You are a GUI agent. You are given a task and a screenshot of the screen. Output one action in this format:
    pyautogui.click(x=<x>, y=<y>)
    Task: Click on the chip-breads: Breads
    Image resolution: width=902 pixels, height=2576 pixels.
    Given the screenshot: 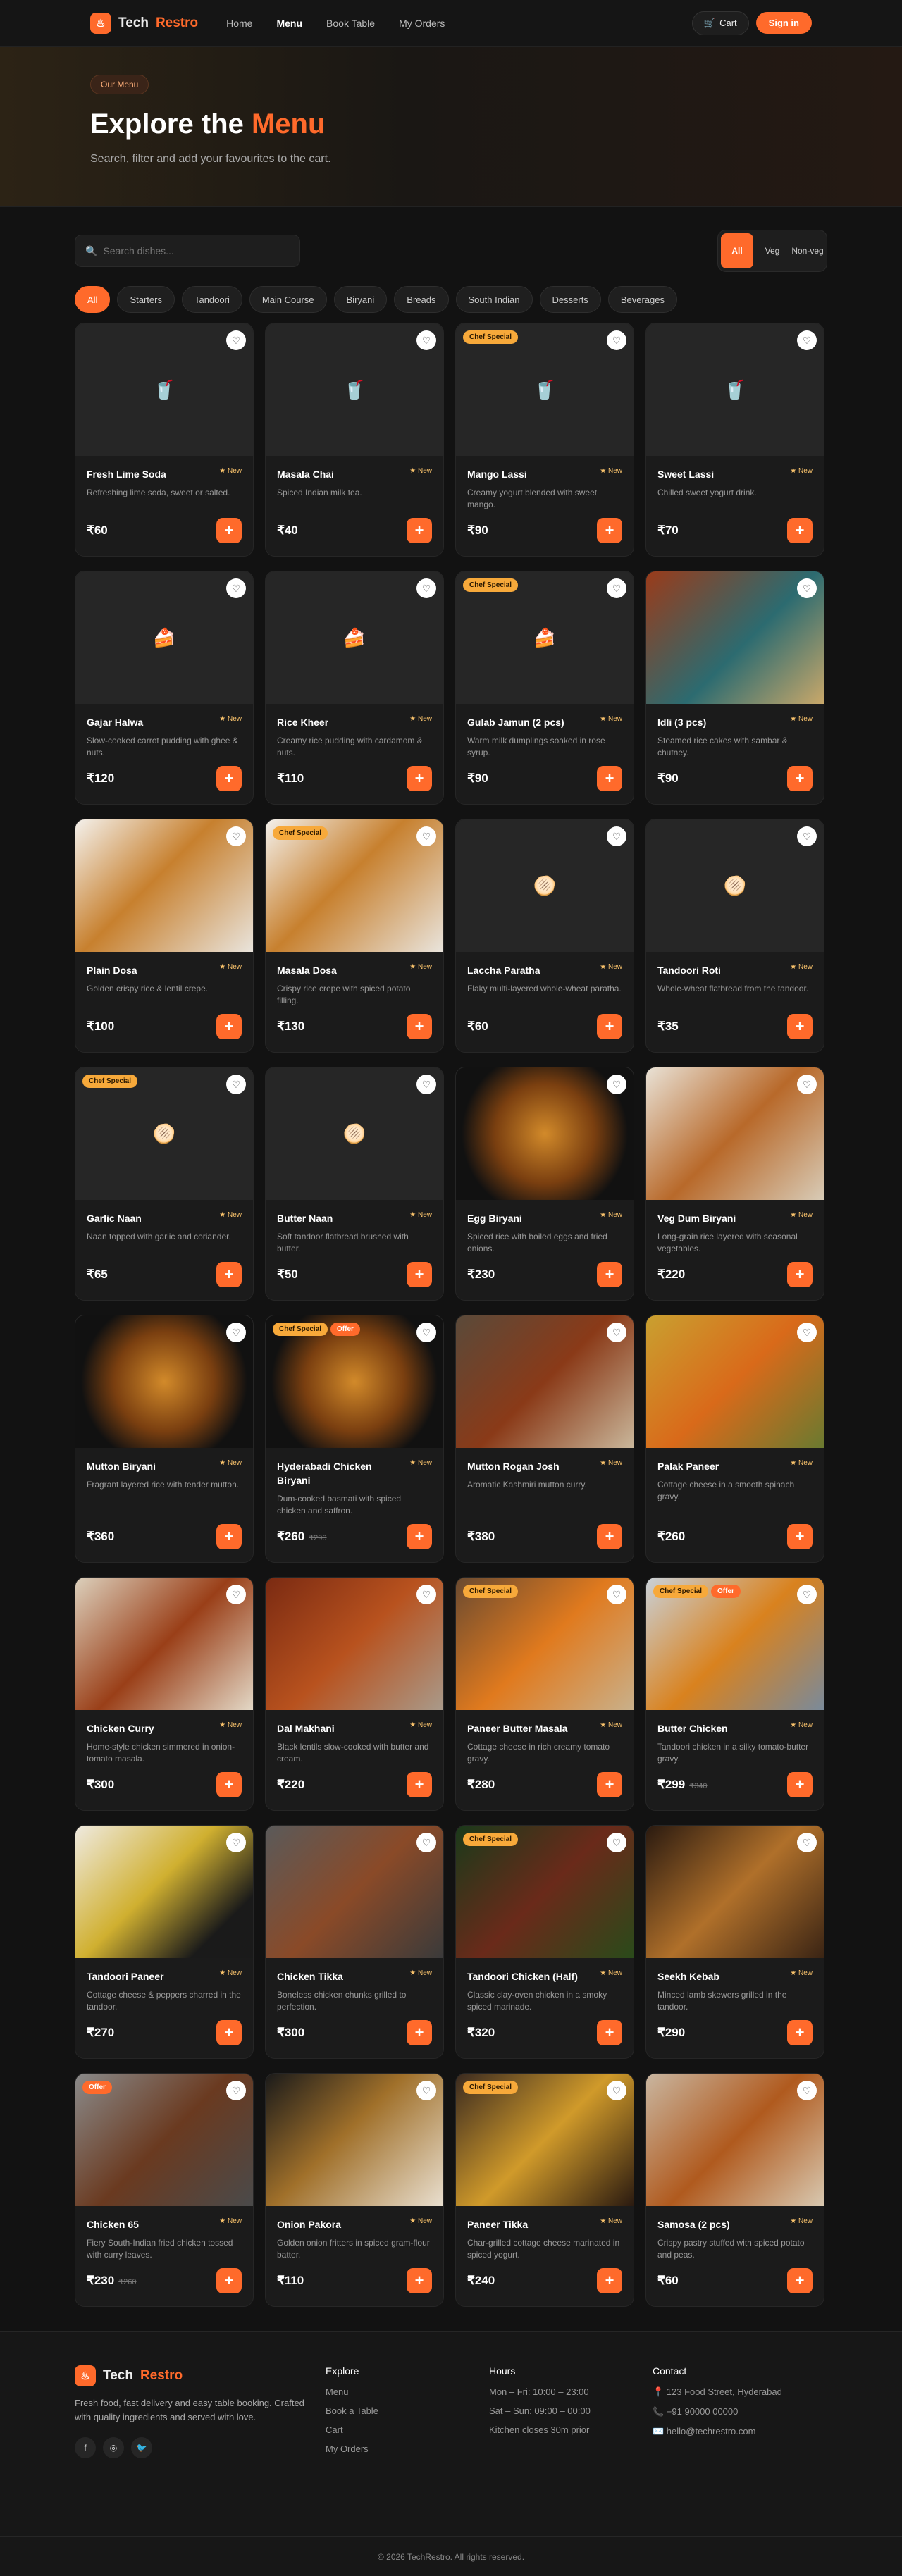 What is the action you would take?
    pyautogui.click(x=422, y=299)
    